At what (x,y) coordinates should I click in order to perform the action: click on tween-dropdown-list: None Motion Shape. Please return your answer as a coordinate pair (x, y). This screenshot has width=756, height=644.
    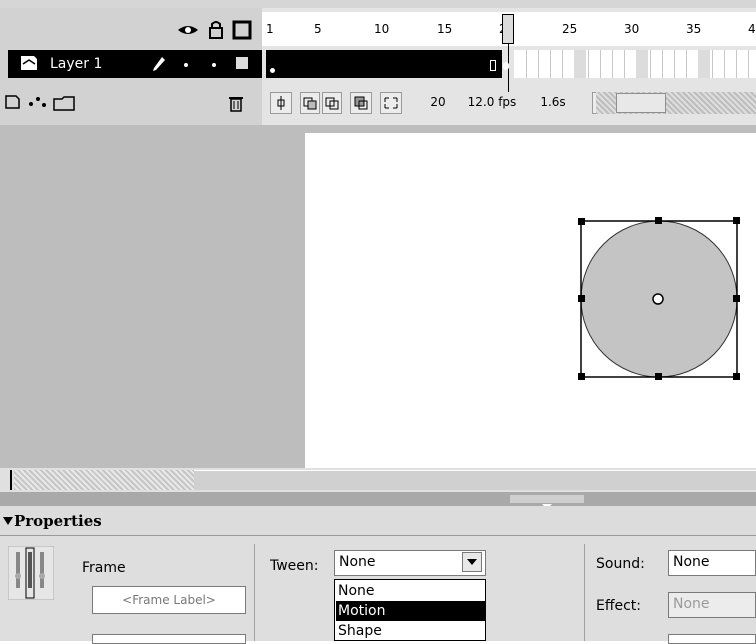
    Looking at the image, I should click on (410, 610).